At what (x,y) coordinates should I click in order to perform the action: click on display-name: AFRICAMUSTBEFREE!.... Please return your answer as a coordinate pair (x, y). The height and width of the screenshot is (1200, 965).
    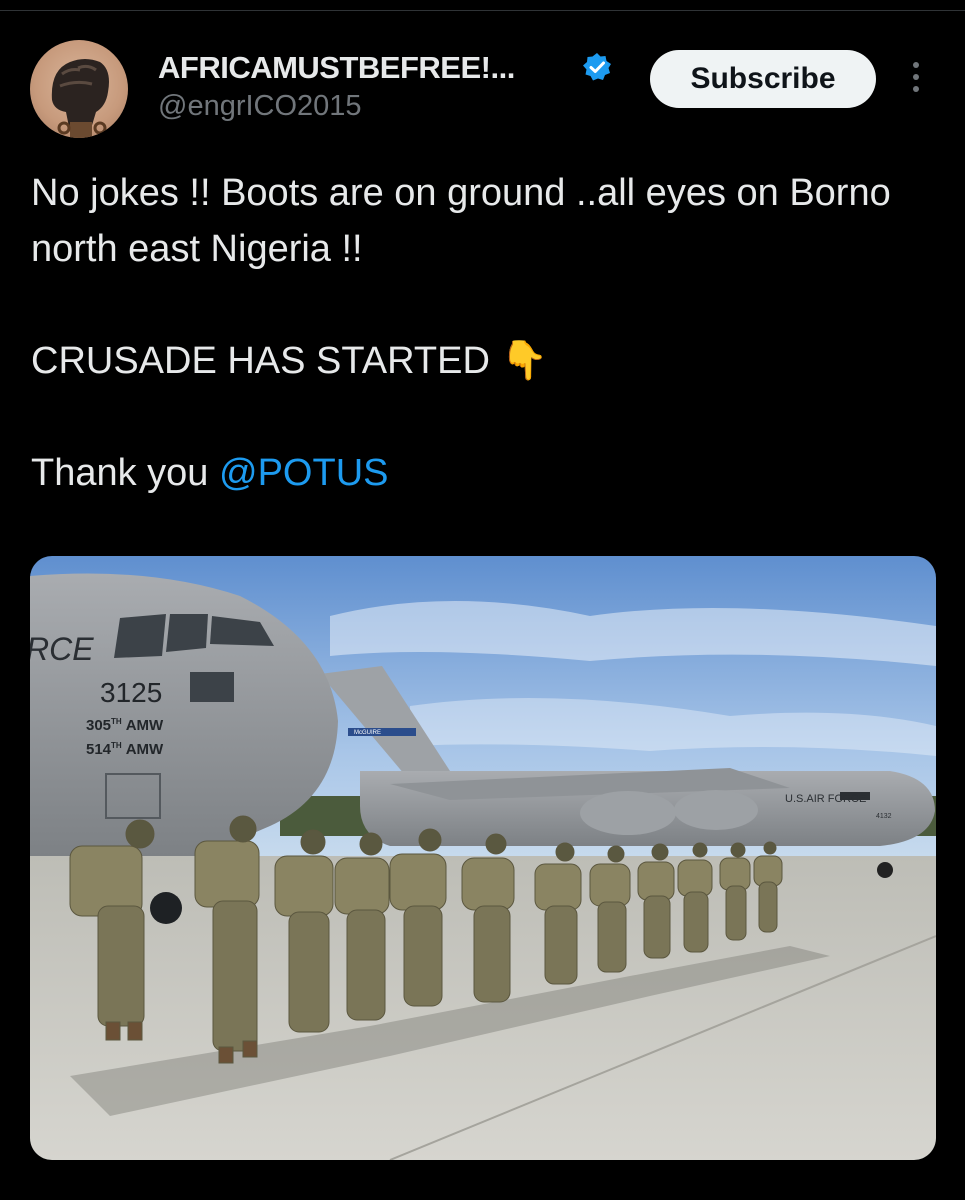
    Looking at the image, I should click on (336, 68).